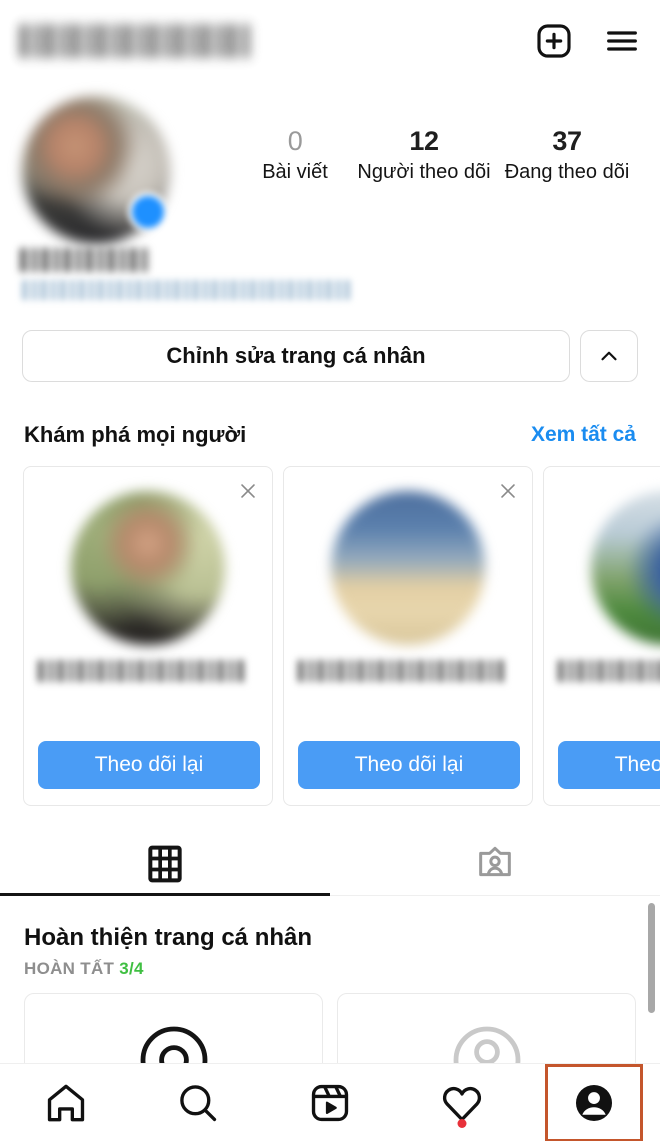 This screenshot has height=1141, width=660. I want to click on nav-search, so click(198, 1102).